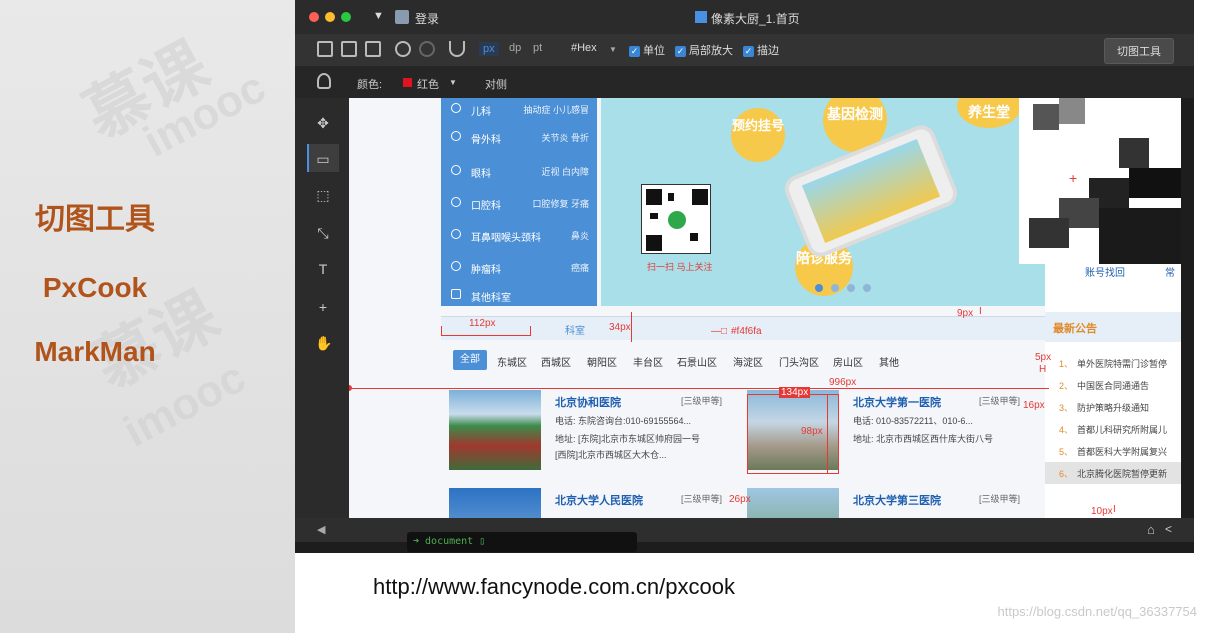 This screenshot has width=1207, height=633. Describe the element at coordinates (819, 288) in the screenshot. I see `carousel-dot-active` at that location.